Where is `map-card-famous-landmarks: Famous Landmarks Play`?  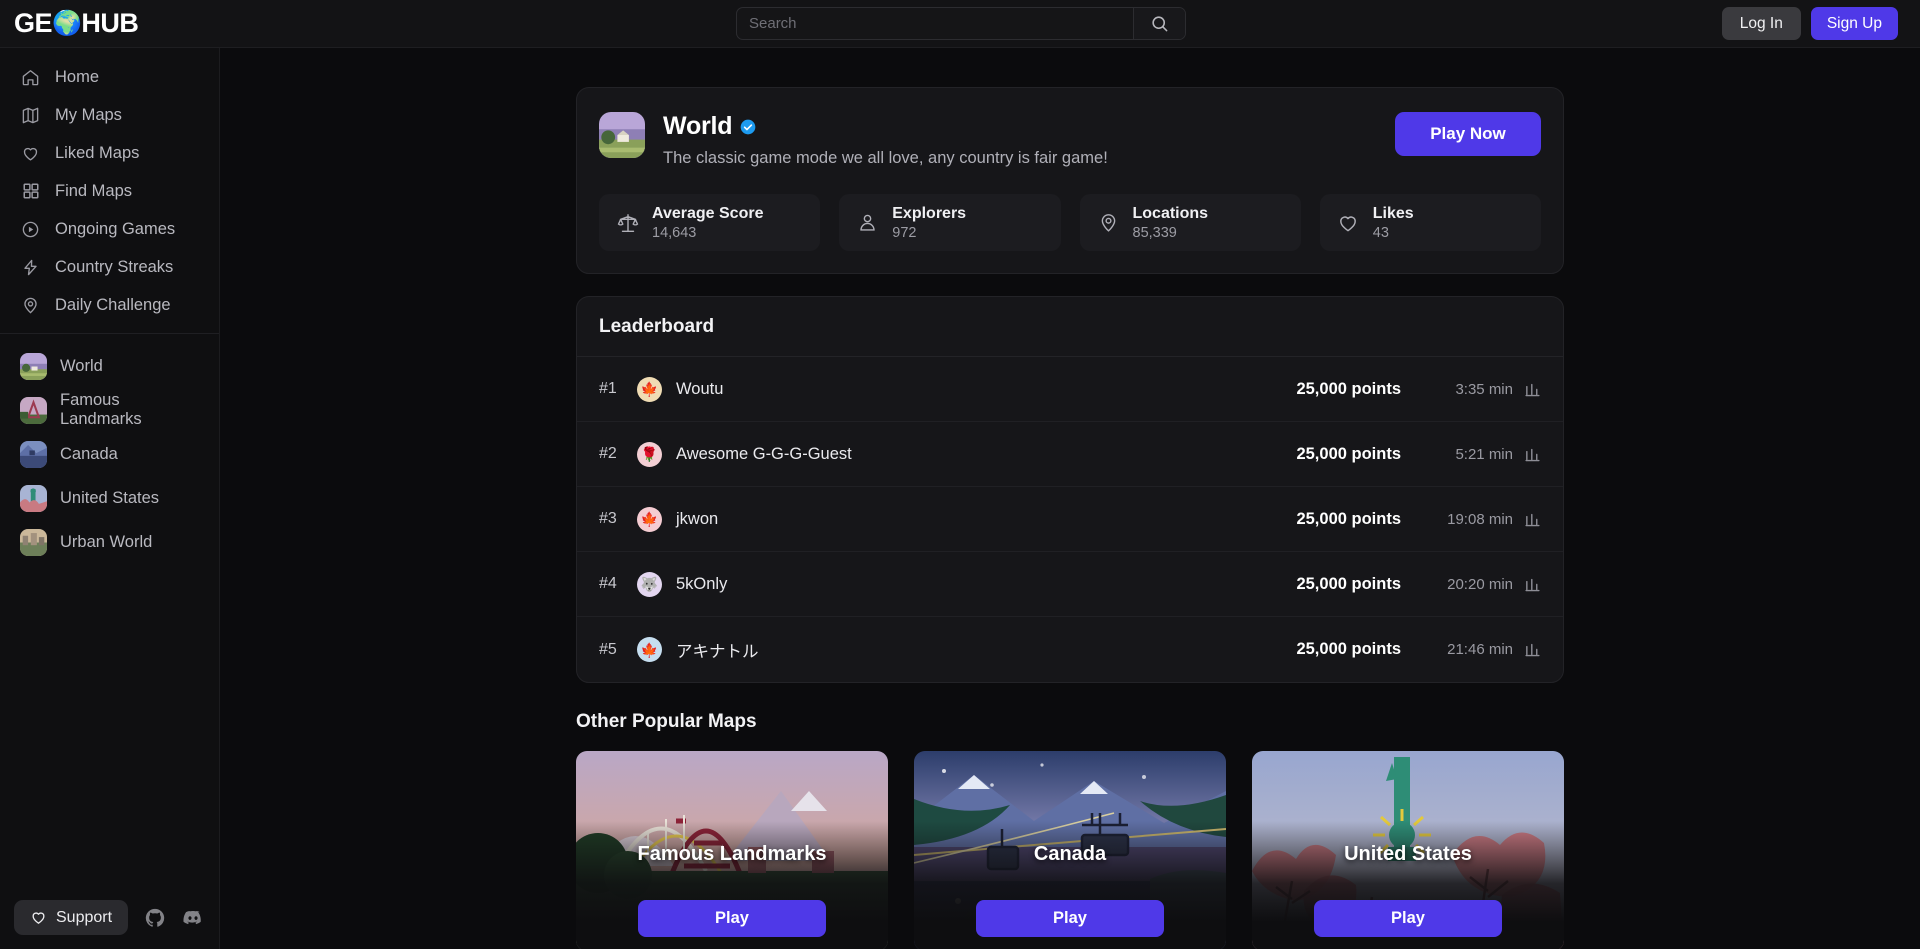
map-card-famous-landmarks: Famous Landmarks Play is located at coordinates (732, 850).